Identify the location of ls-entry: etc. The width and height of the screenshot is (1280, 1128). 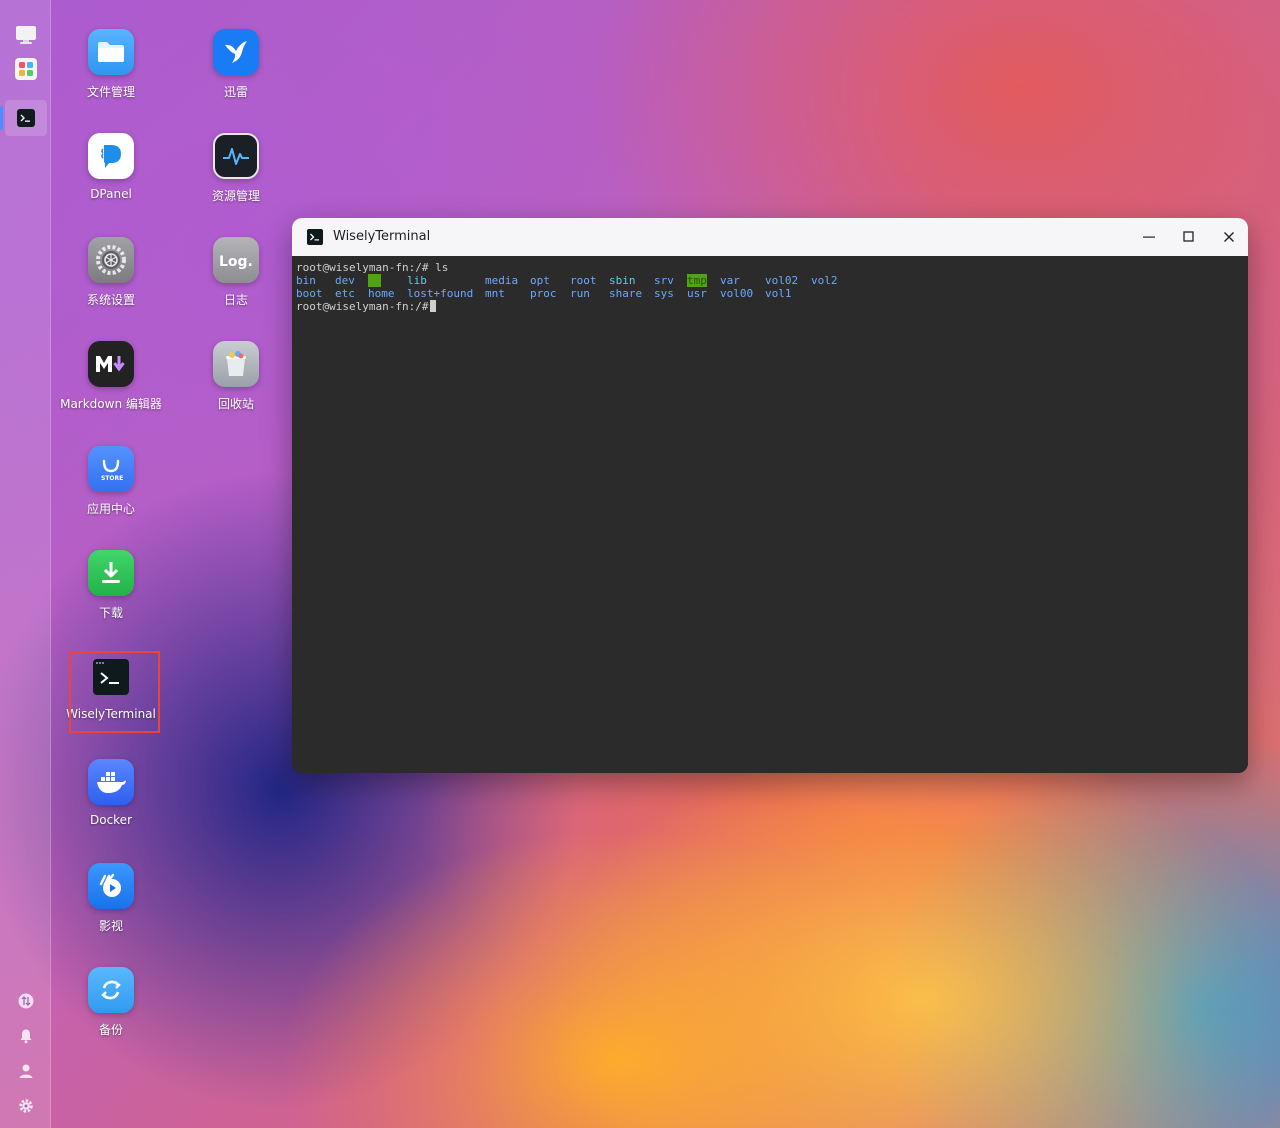
(345, 293).